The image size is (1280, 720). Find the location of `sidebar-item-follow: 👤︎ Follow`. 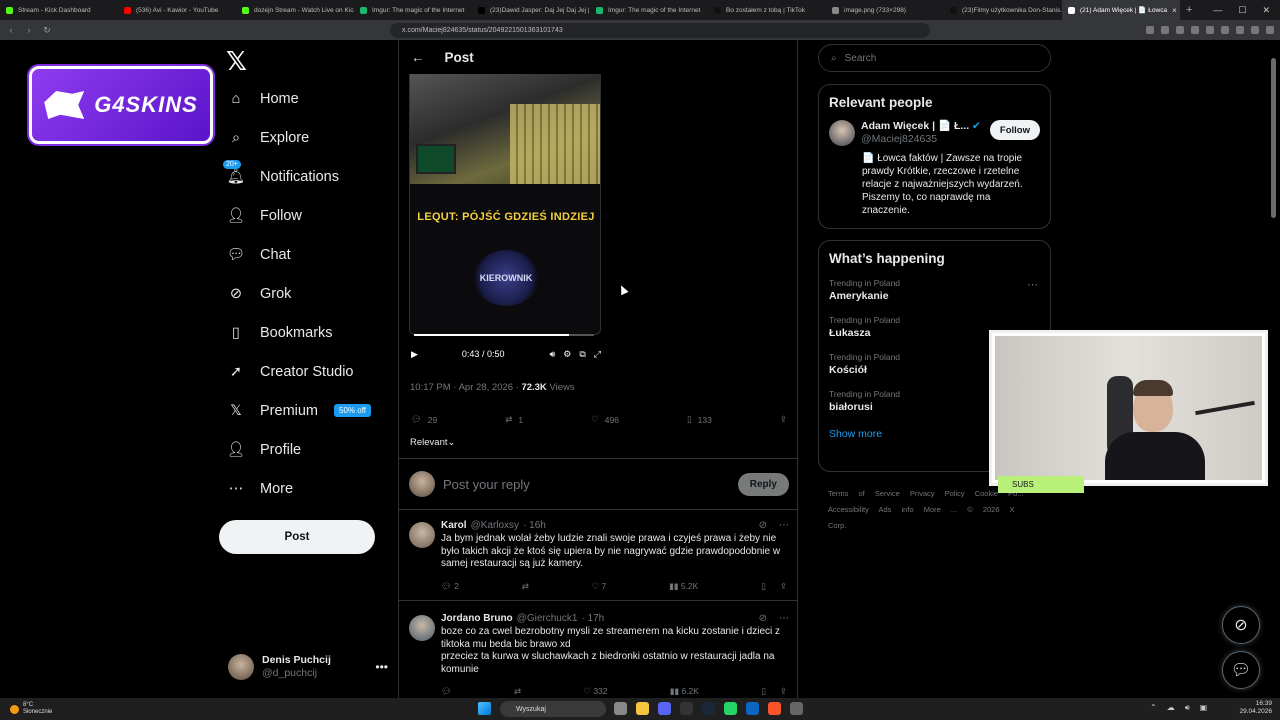

sidebar-item-follow: 👤︎ Follow is located at coordinates (298, 215).